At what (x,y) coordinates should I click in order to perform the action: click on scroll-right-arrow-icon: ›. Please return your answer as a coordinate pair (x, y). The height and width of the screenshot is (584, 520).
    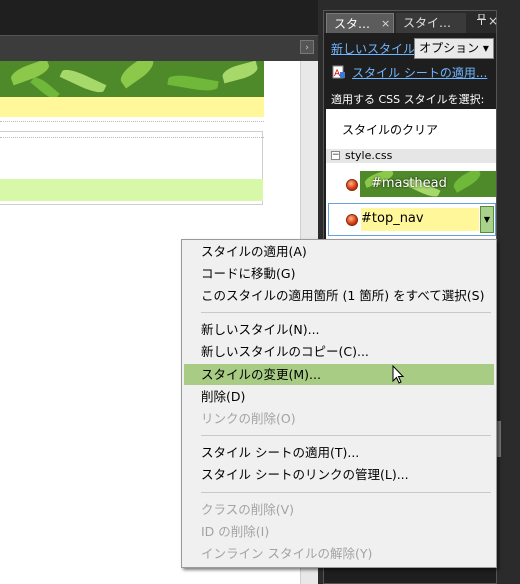
    Looking at the image, I should click on (307, 47).